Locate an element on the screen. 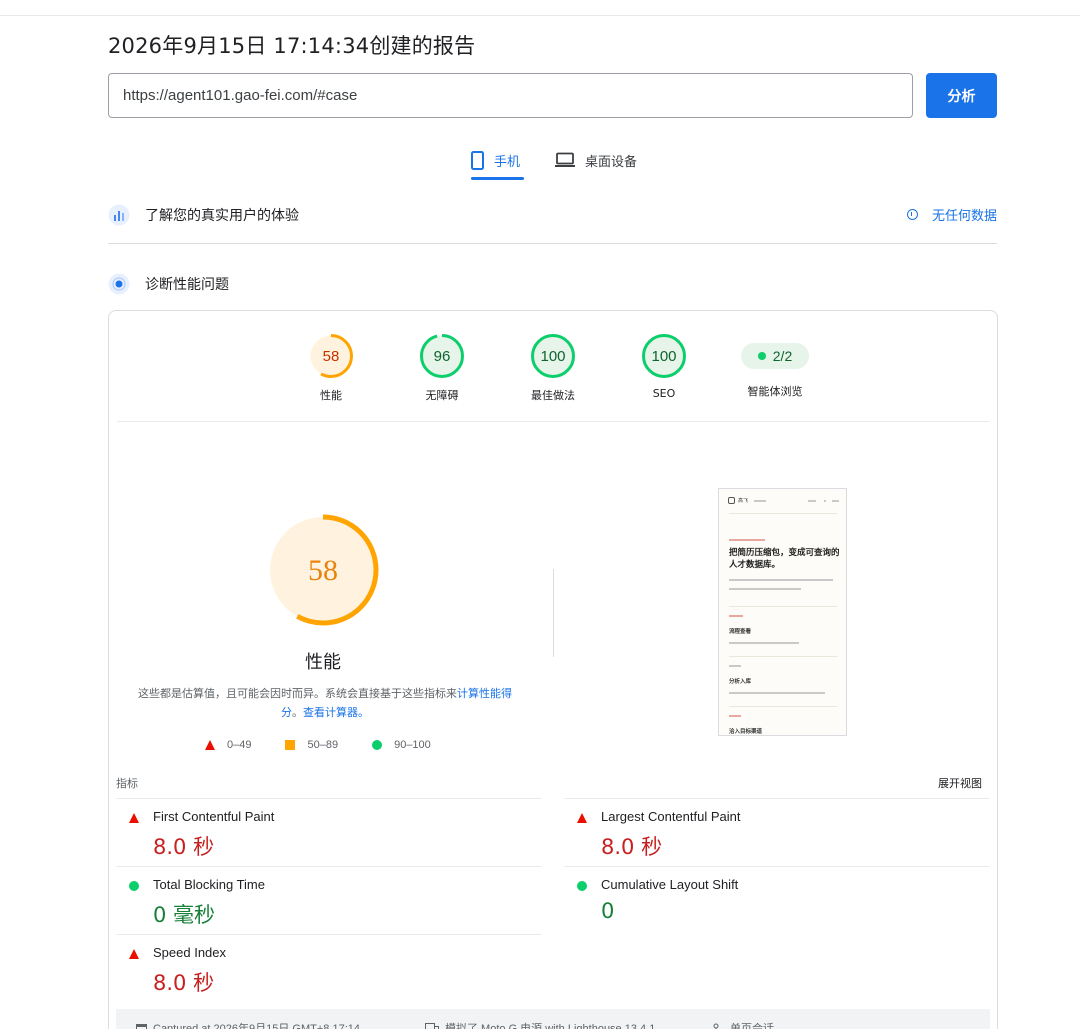 Image resolution: width=1080 pixels, height=1029 pixels. laptop-icon is located at coordinates (565, 159).